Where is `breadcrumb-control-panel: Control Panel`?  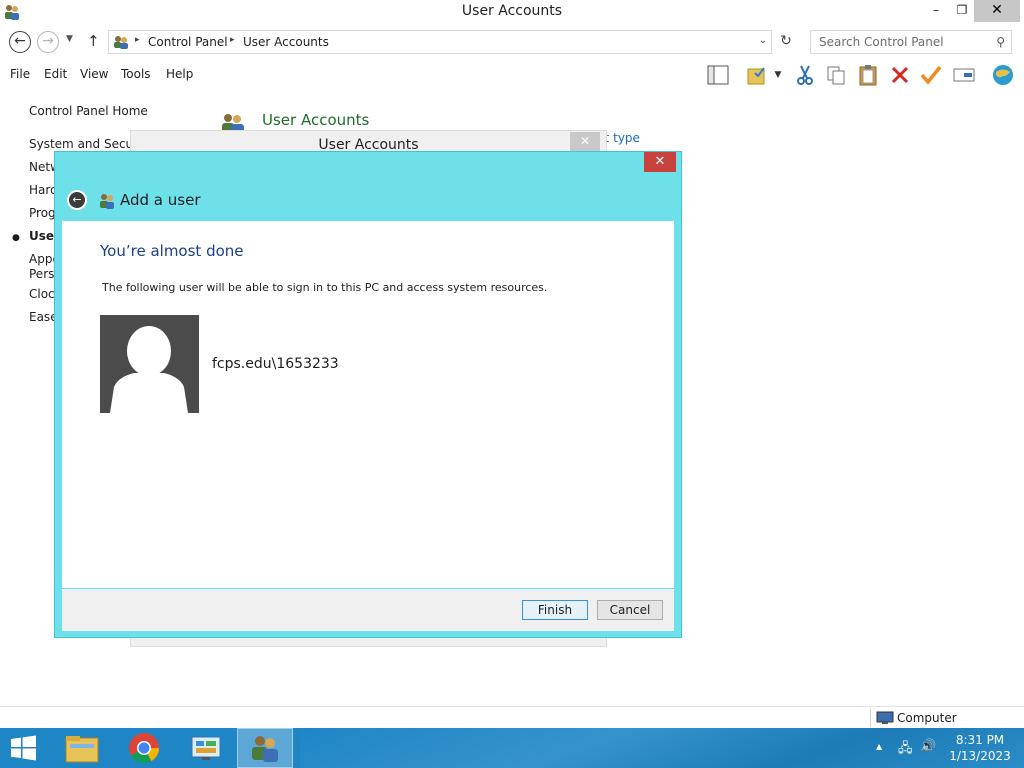 breadcrumb-control-panel: Control Panel is located at coordinates (188, 42).